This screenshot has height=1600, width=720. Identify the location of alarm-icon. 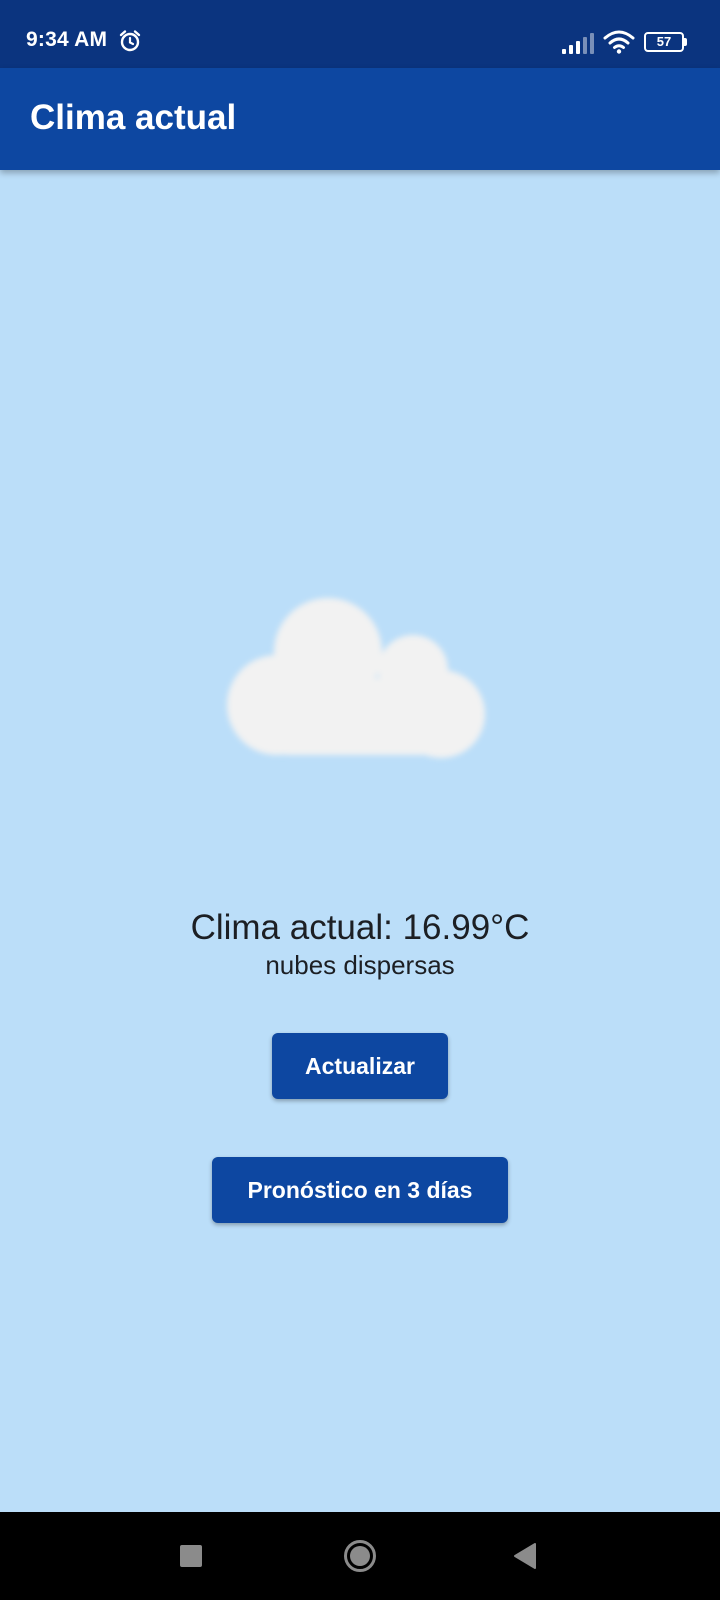
(130, 41).